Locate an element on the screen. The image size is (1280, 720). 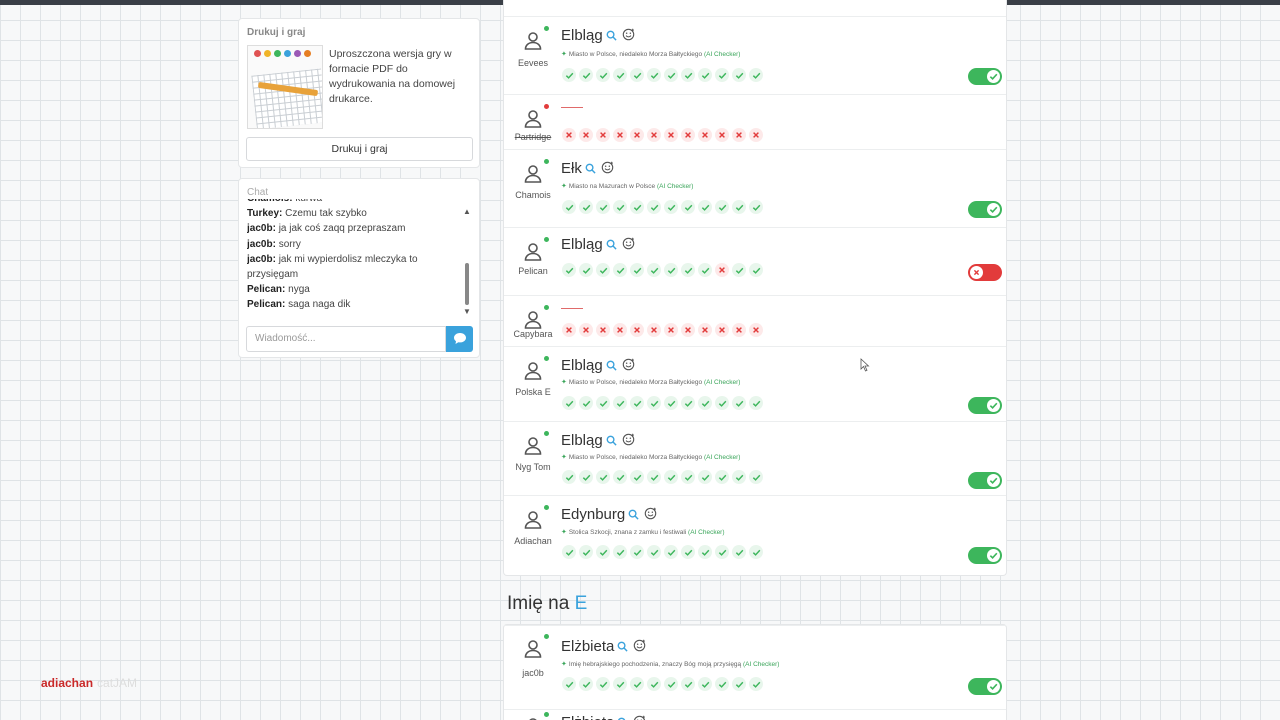
chat-message: Pelican: saga naga dik is located at coordinates (356, 304).